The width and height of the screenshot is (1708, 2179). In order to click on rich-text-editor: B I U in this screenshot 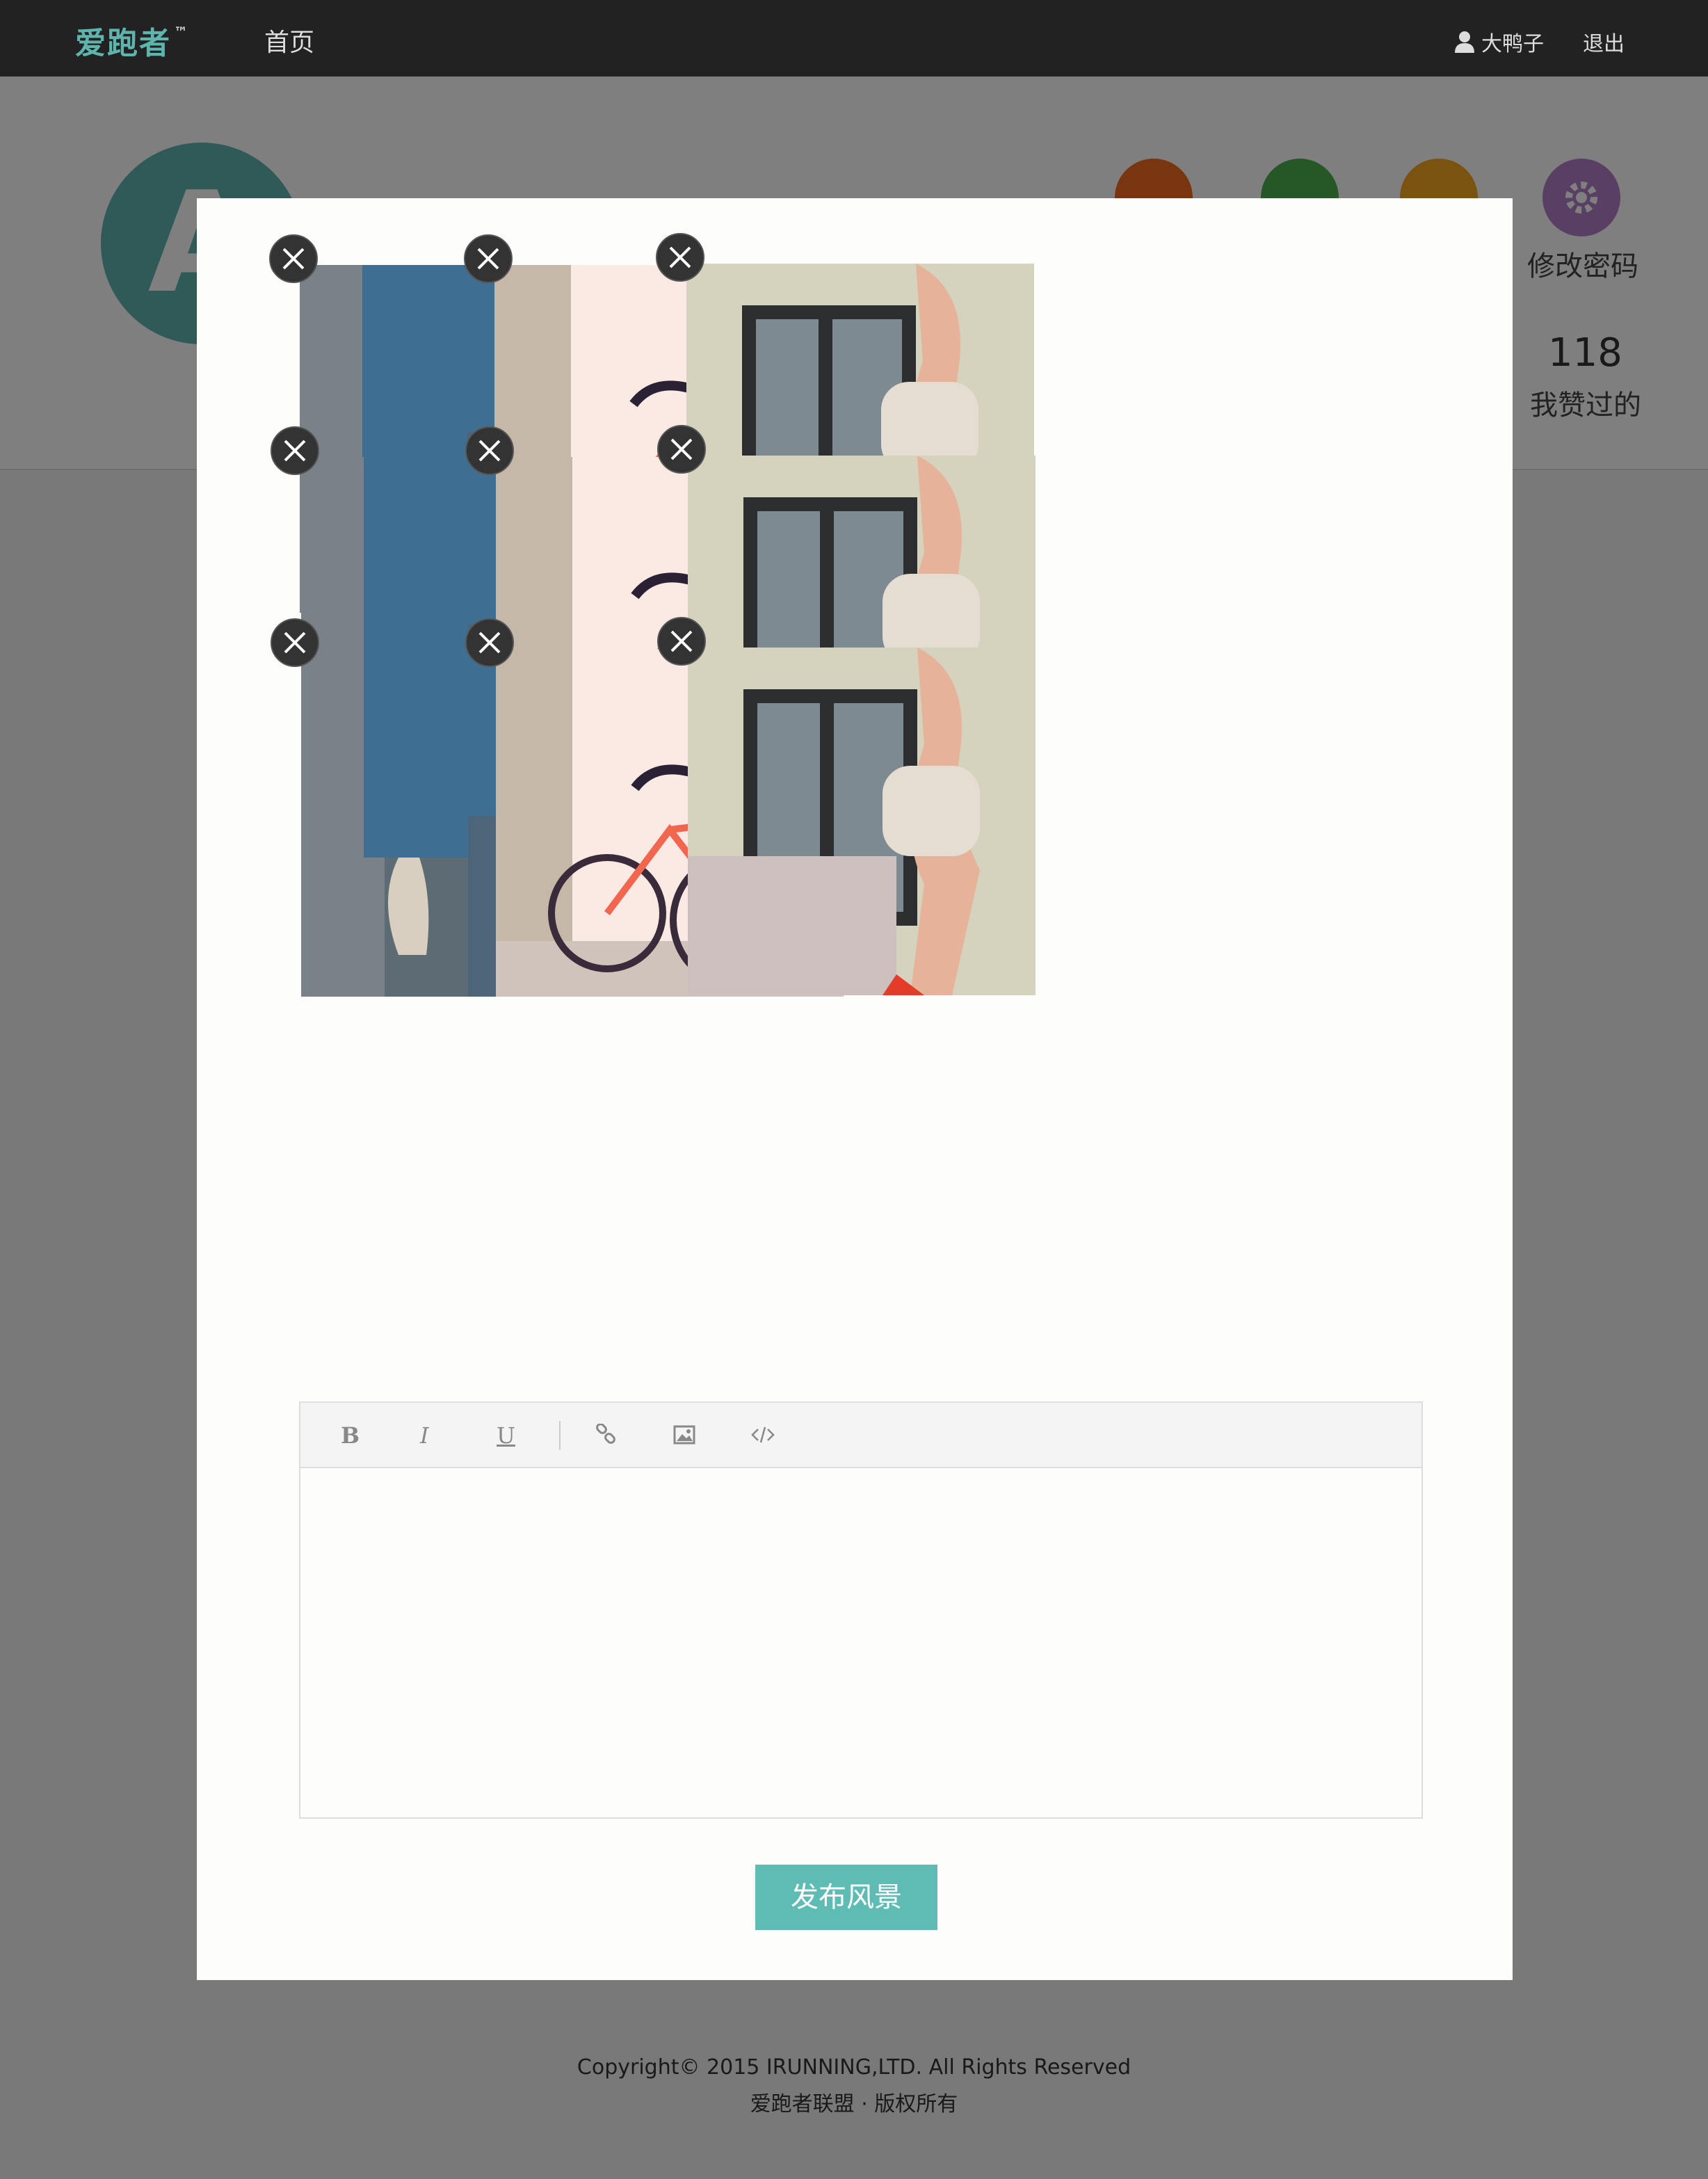, I will do `click(861, 1610)`.